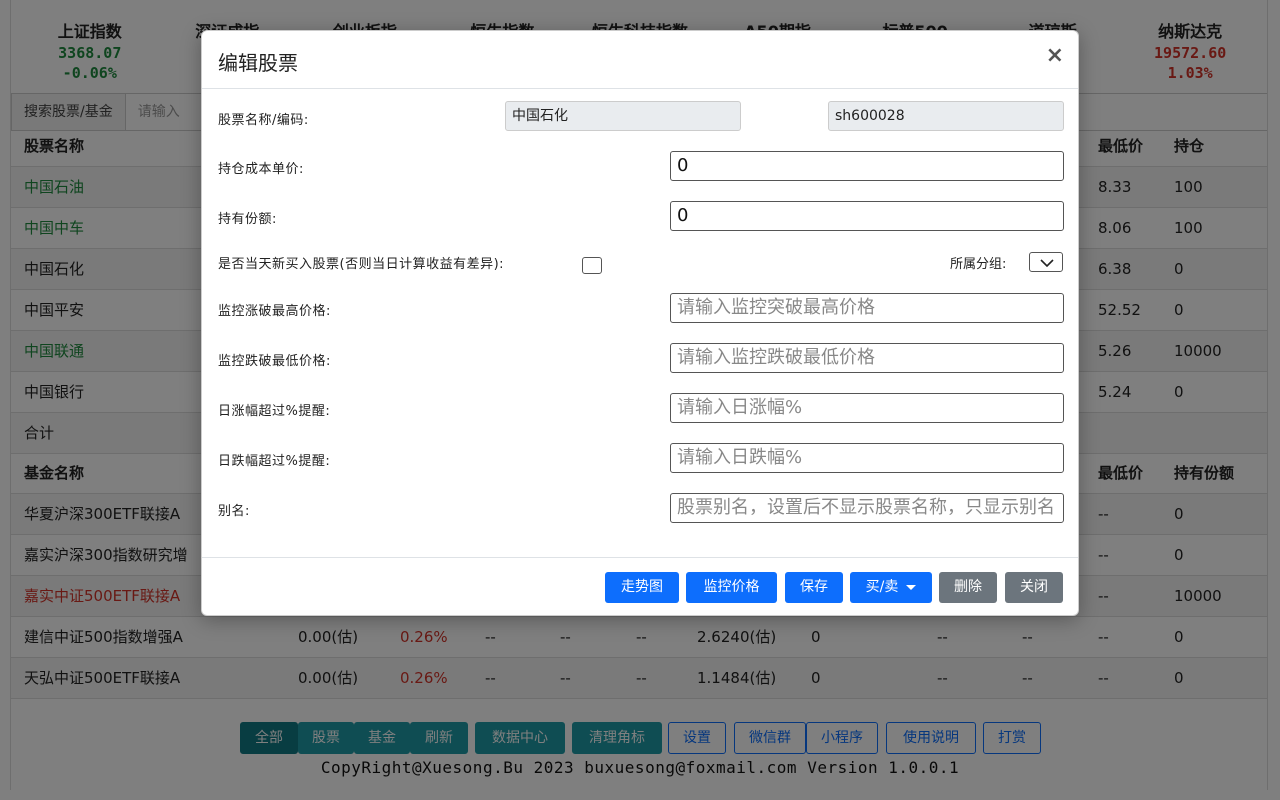  Describe the element at coordinates (274, 311) in the screenshot. I see `high-price-label: 监控涨破最高价格:` at that location.